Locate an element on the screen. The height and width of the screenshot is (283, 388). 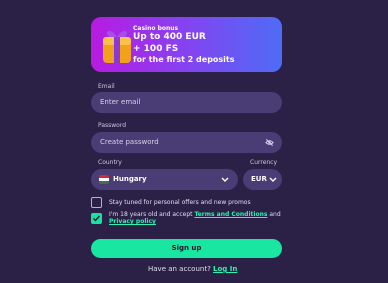
email-placeholder: Enter email is located at coordinates (120, 102).